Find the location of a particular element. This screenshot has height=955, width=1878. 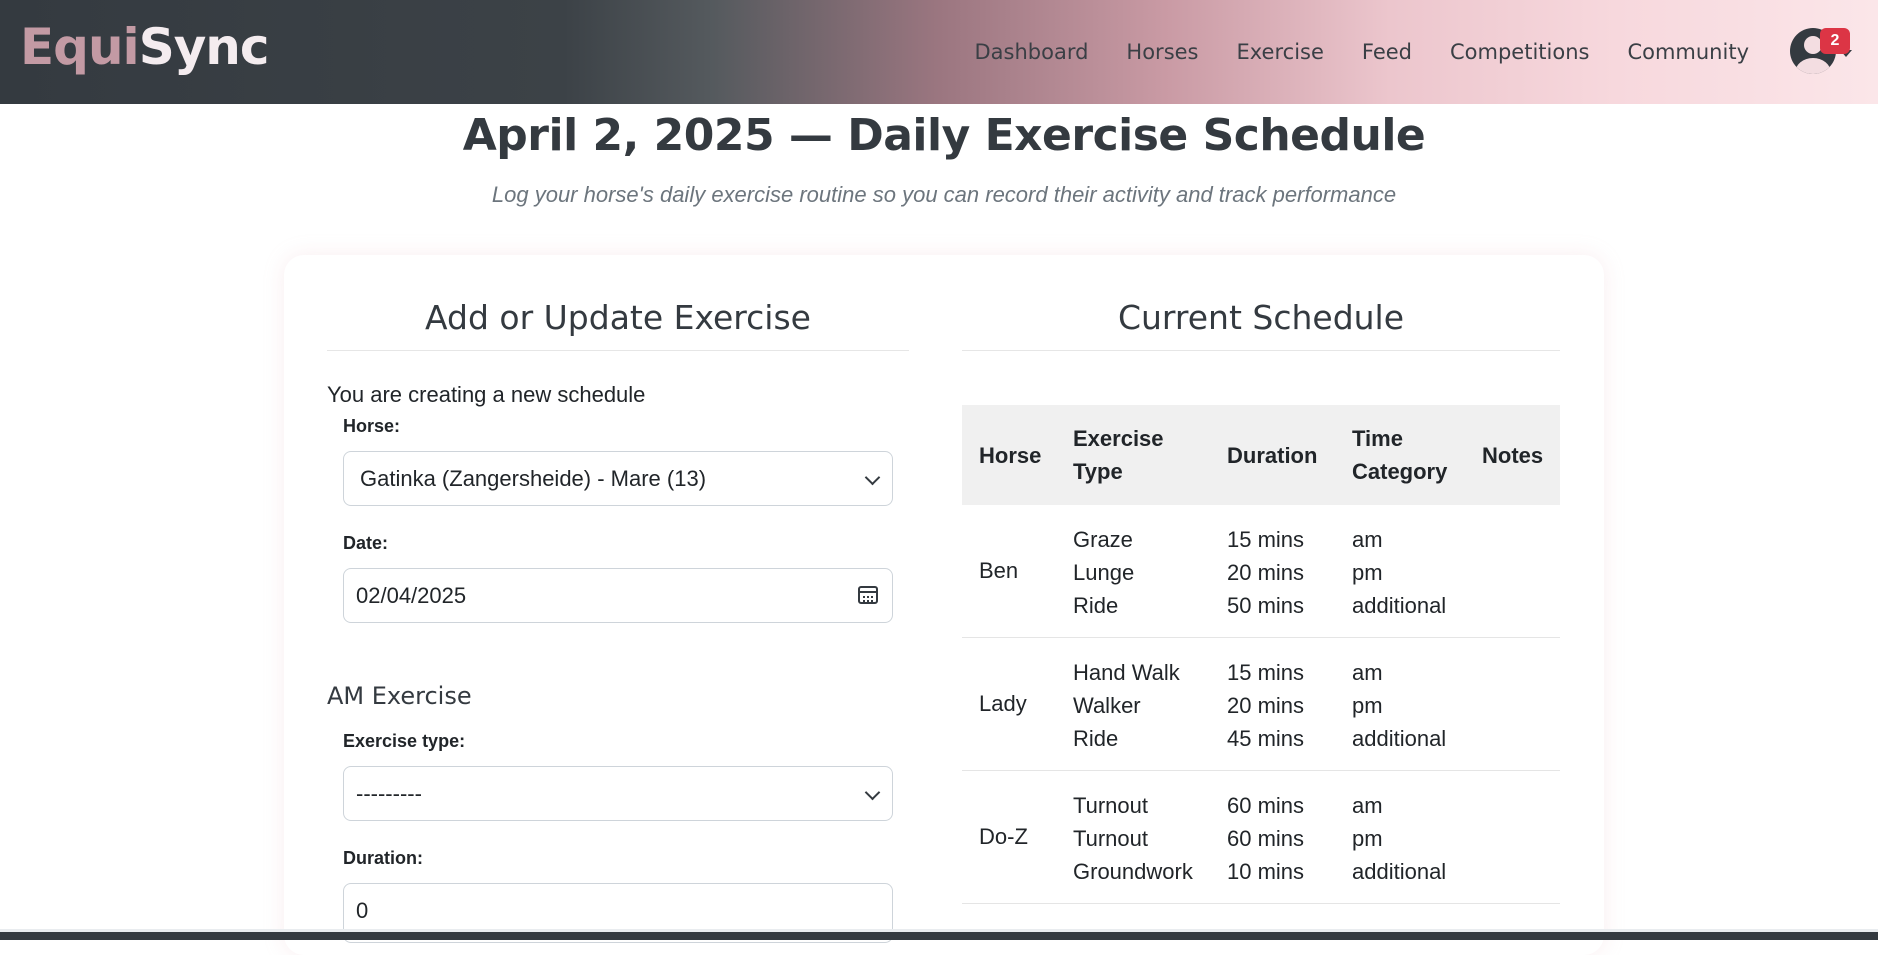

column-header-duration: Duration is located at coordinates (1272, 455).